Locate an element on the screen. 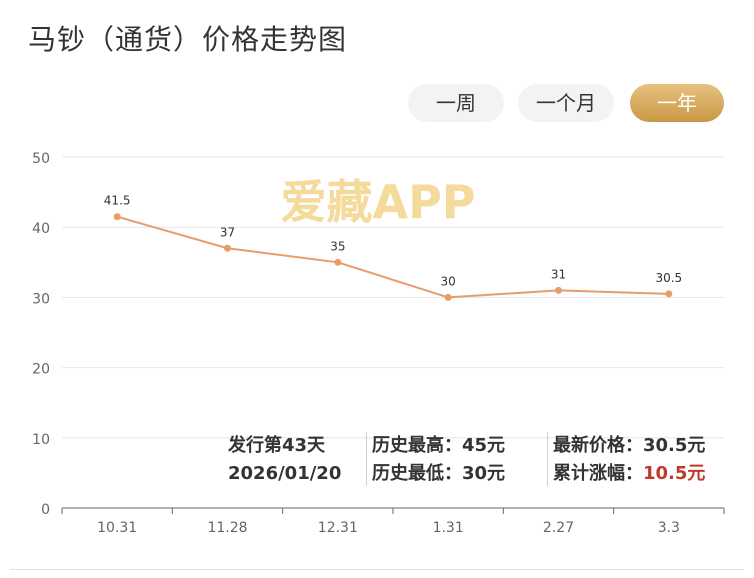 The height and width of the screenshot is (578, 754). latest-info: 最新价格：30.5元 累计涨幅：10.5元 is located at coordinates (629, 460).